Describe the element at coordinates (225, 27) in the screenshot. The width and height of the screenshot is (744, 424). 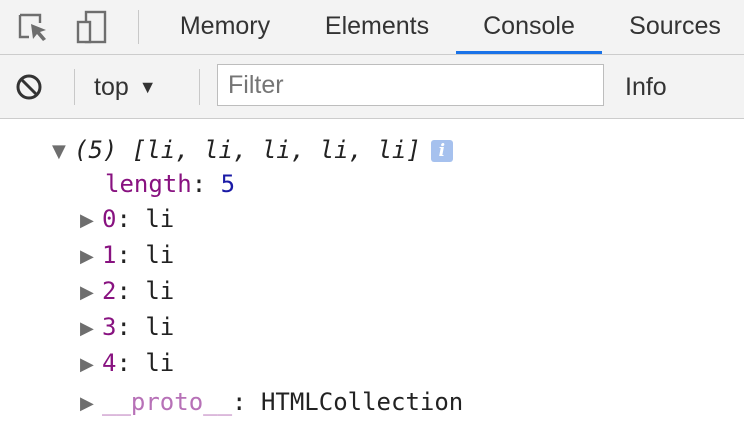
I see `tab-memory: Memory` at that location.